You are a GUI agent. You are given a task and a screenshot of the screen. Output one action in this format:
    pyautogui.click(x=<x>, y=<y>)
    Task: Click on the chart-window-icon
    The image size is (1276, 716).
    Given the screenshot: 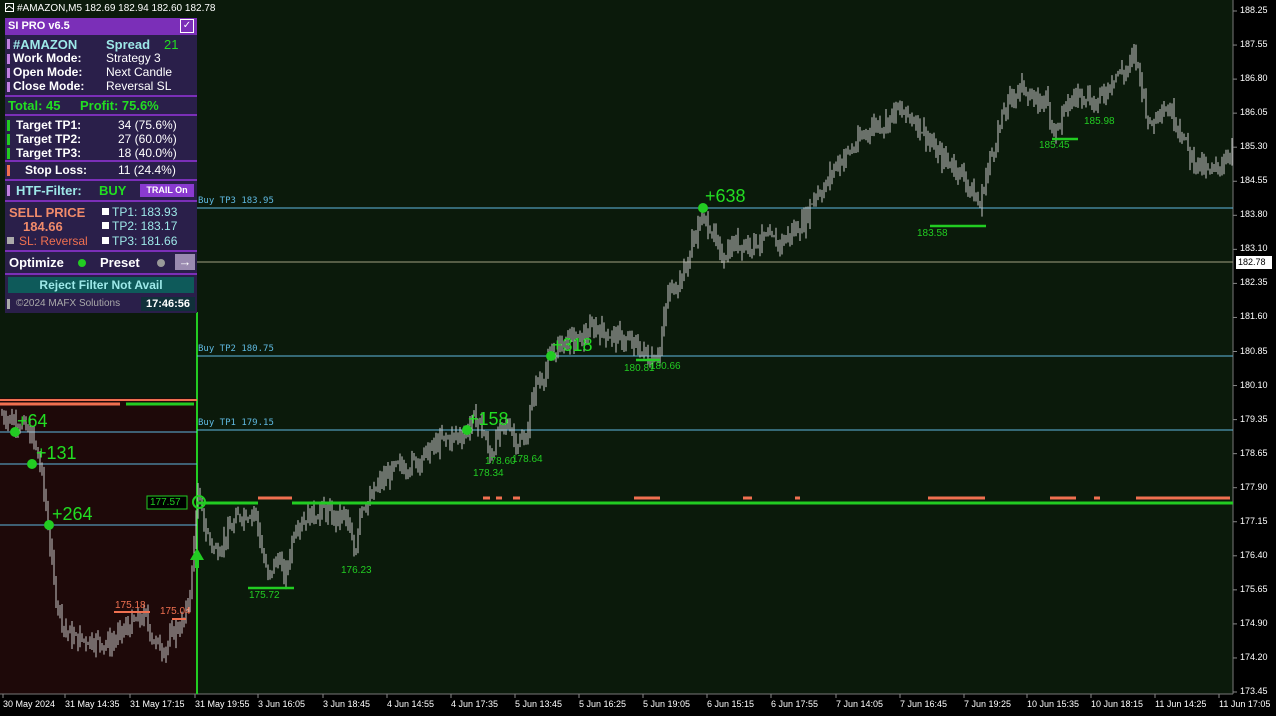 What is the action you would take?
    pyautogui.click(x=9, y=7)
    